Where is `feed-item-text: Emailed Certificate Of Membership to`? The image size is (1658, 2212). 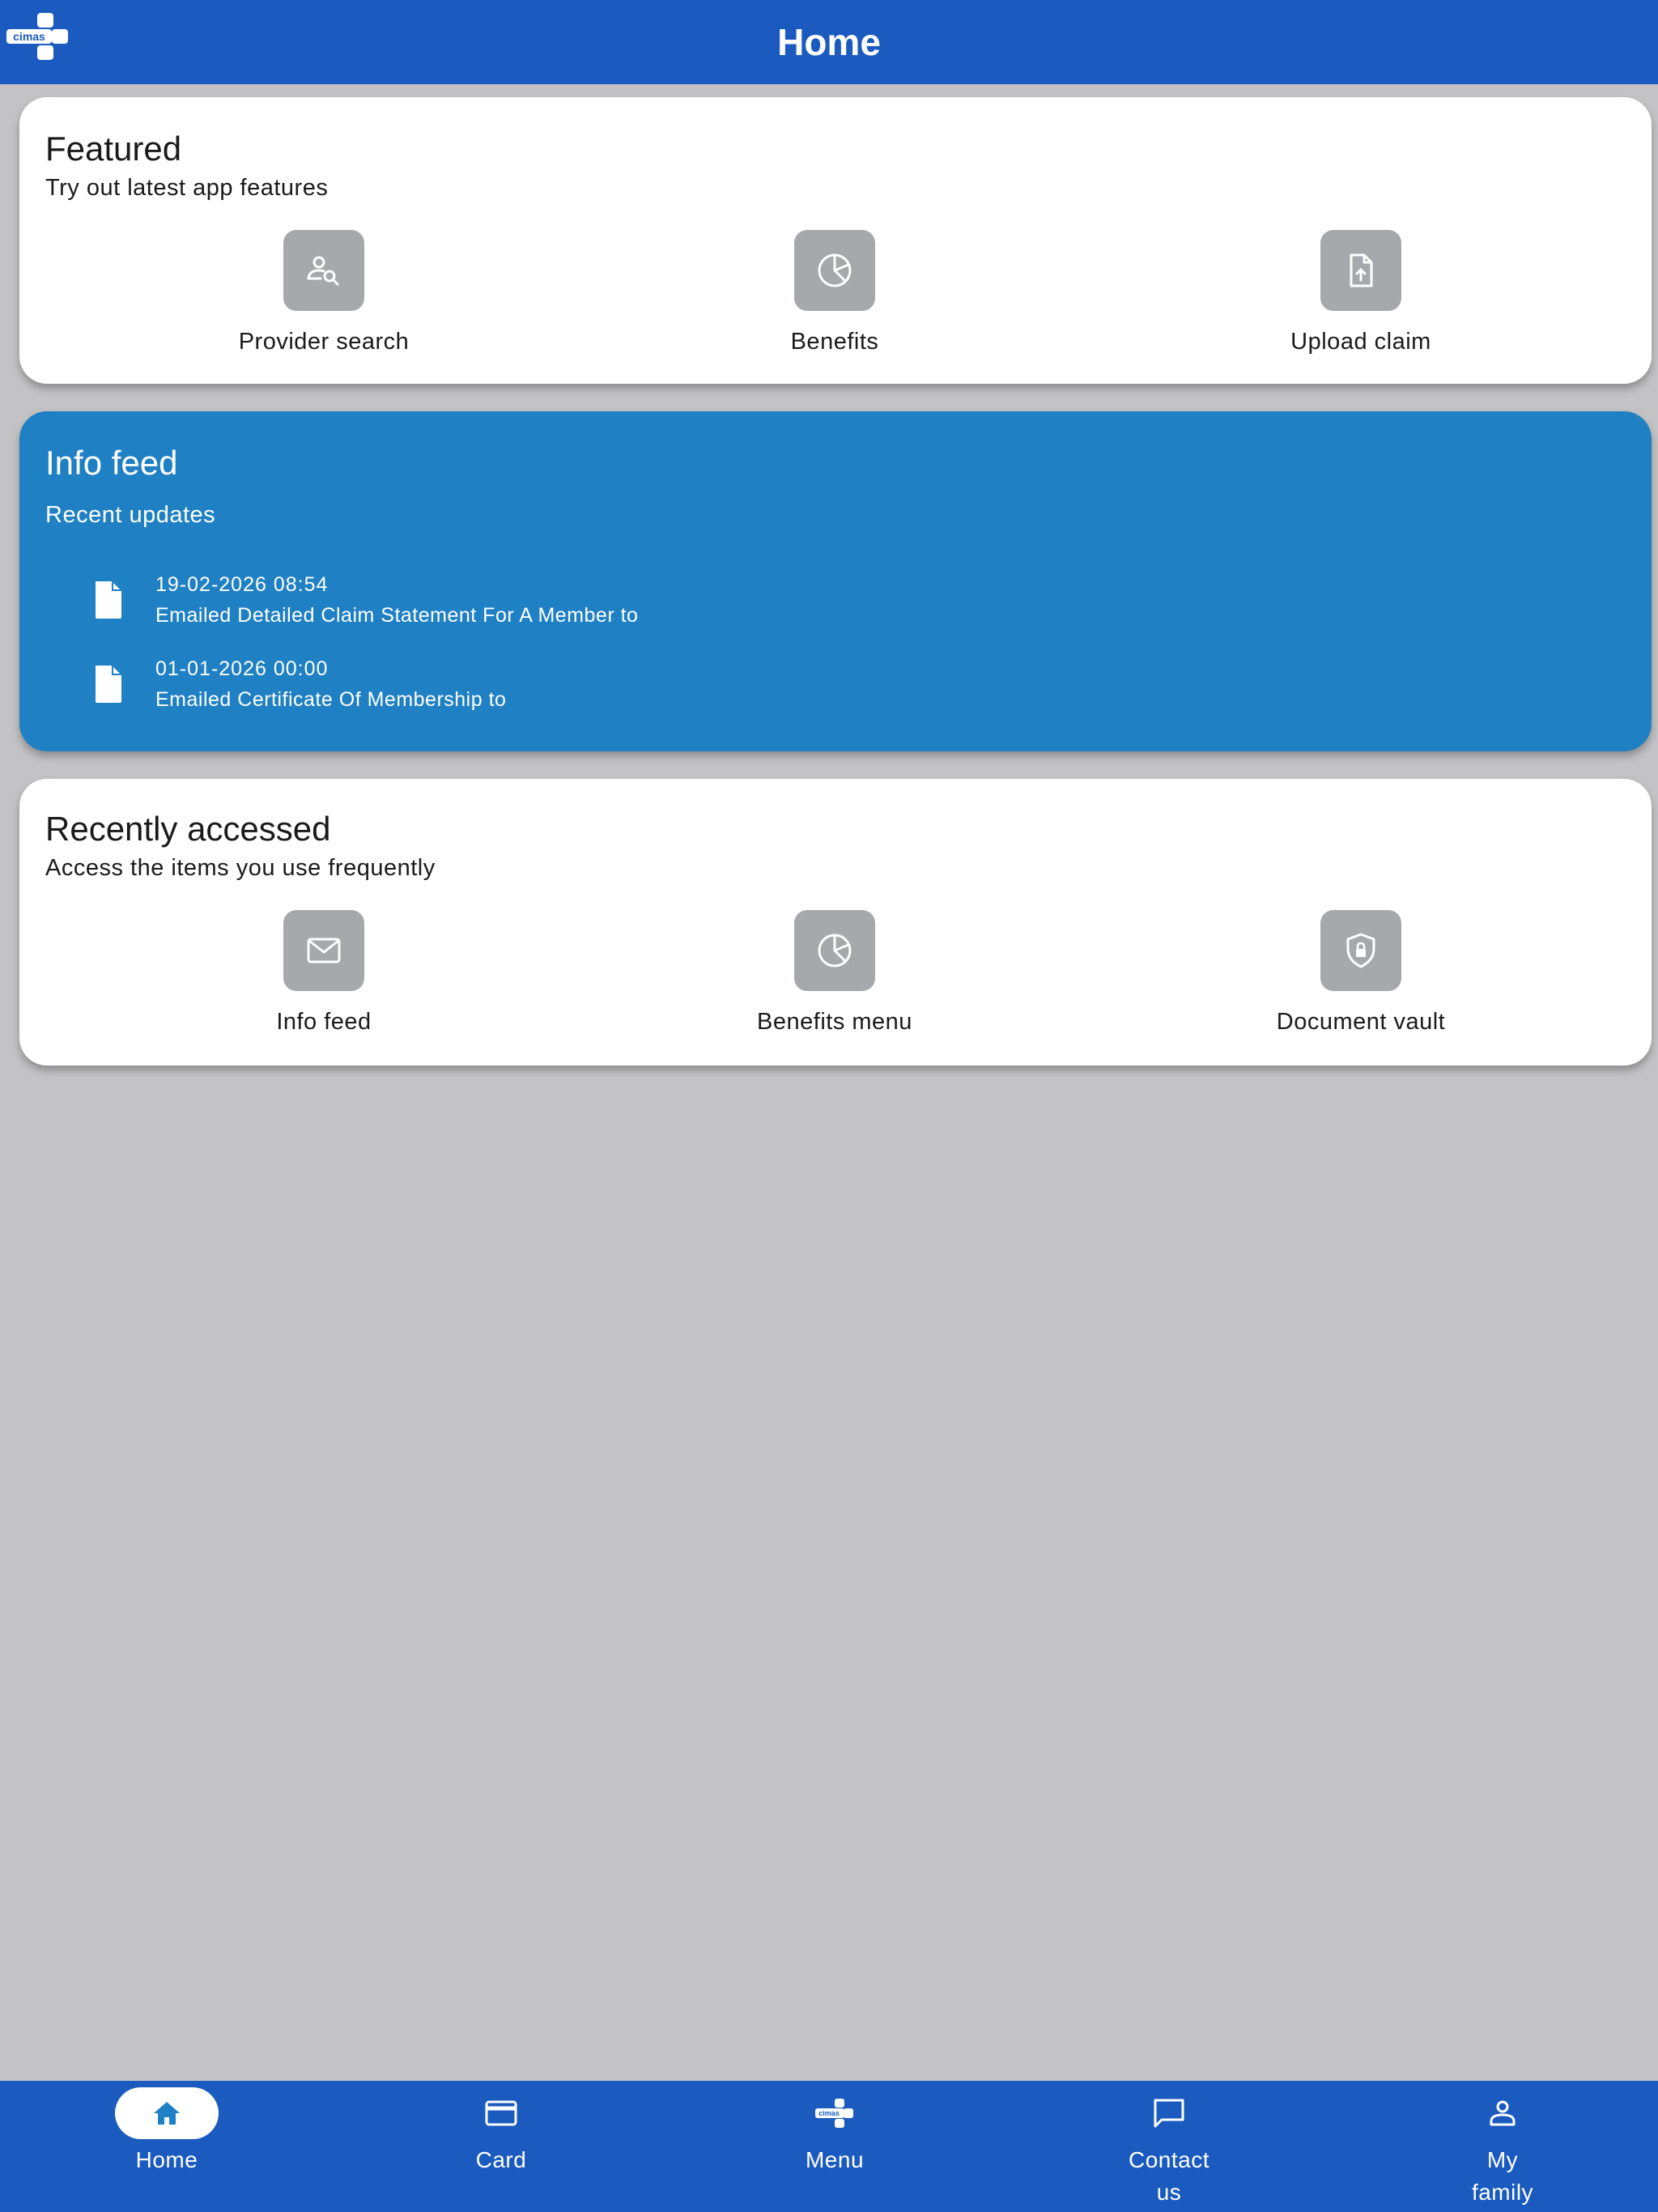 feed-item-text: Emailed Certificate Of Membership to is located at coordinates (331, 699).